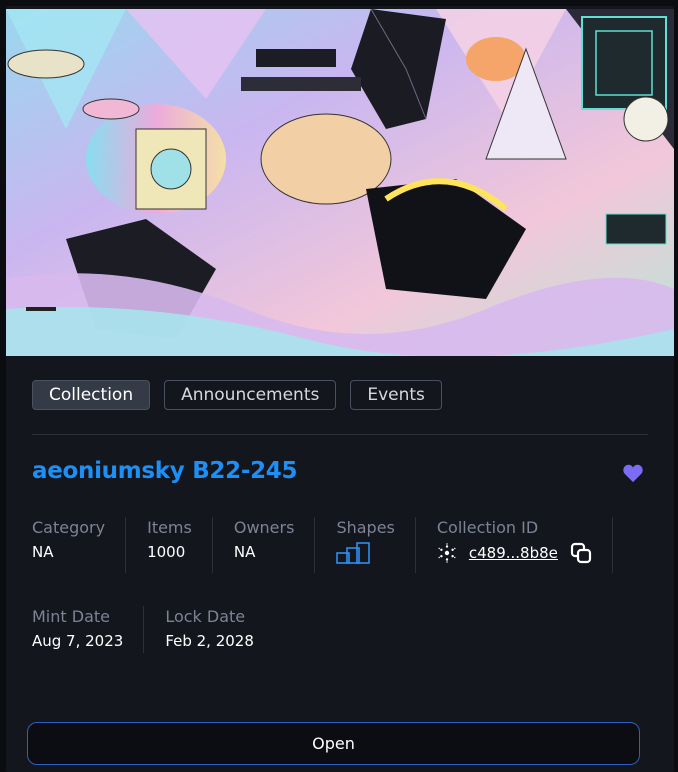  I want to click on stat-category: Category NA, so click(79, 545).